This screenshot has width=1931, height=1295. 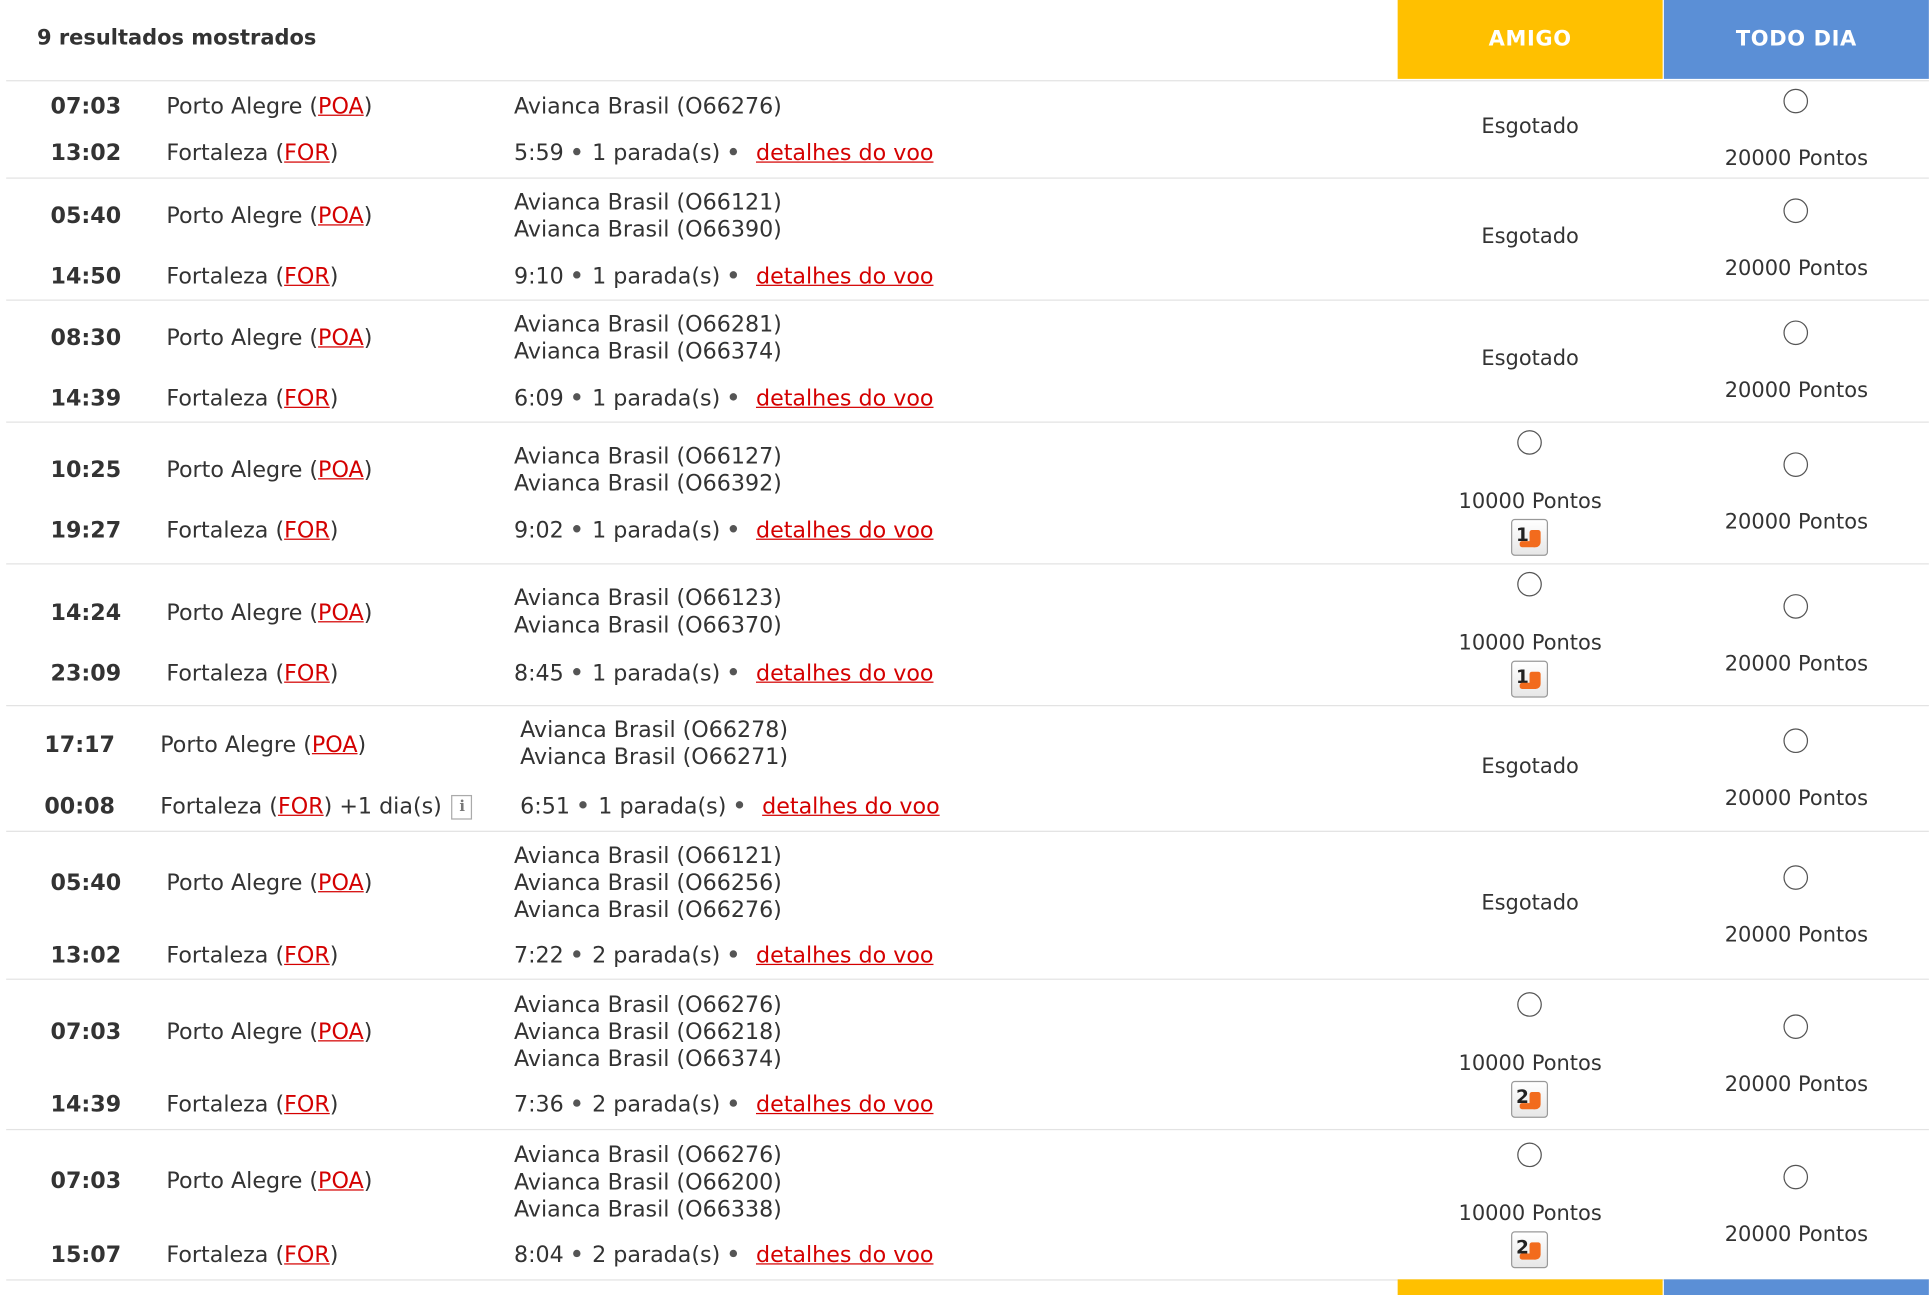 I want to click on departure-time: 07:03, so click(x=86, y=1032).